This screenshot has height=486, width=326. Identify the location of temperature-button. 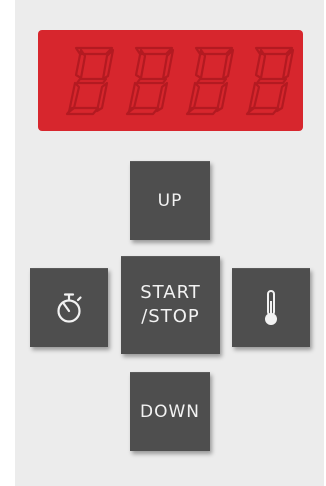
(271, 307).